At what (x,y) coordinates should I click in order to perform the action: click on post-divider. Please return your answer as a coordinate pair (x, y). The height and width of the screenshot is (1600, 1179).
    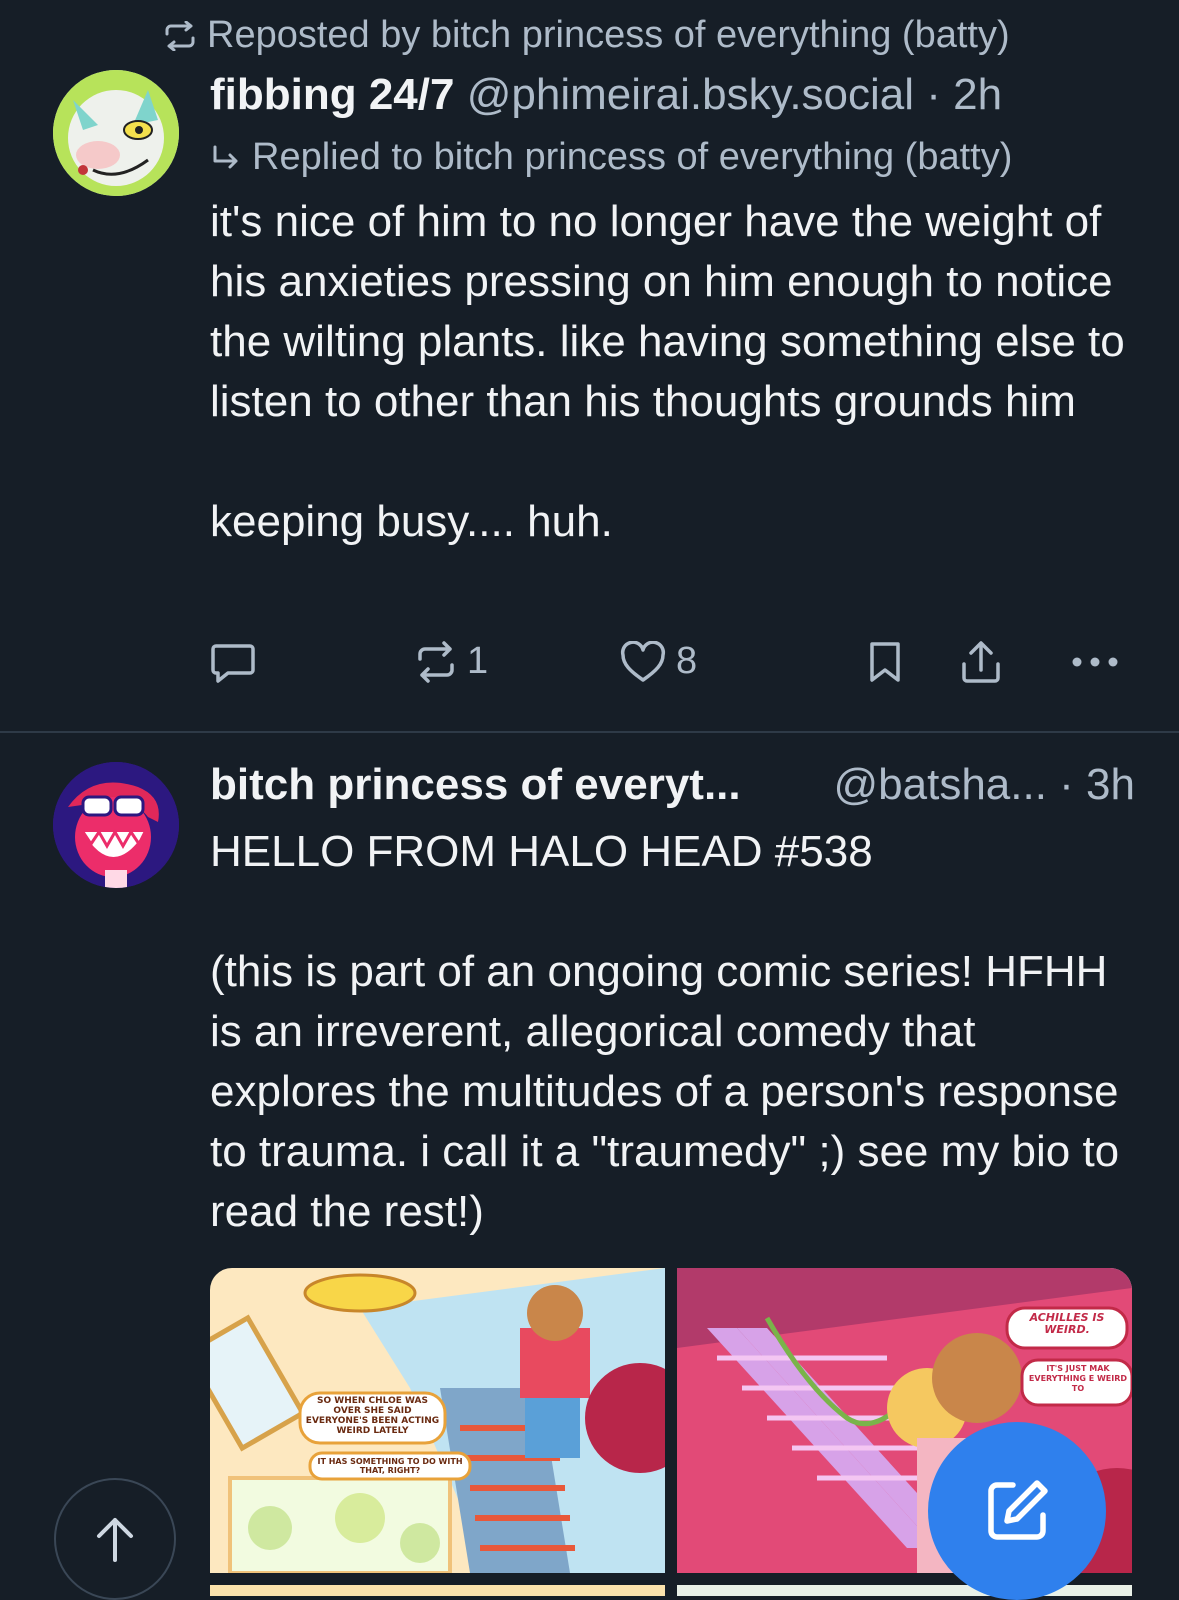
    Looking at the image, I should click on (589, 732).